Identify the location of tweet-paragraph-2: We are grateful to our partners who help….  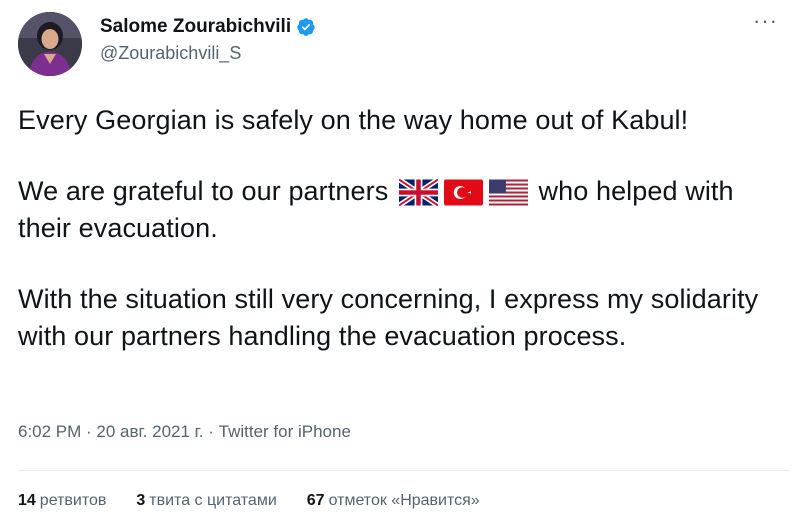
(400, 210).